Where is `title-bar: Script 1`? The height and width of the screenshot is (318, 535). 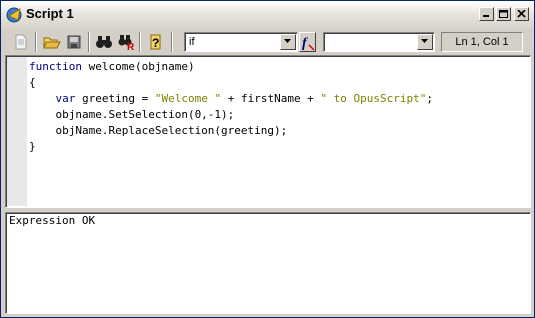
title-bar: Script 1 is located at coordinates (267, 14).